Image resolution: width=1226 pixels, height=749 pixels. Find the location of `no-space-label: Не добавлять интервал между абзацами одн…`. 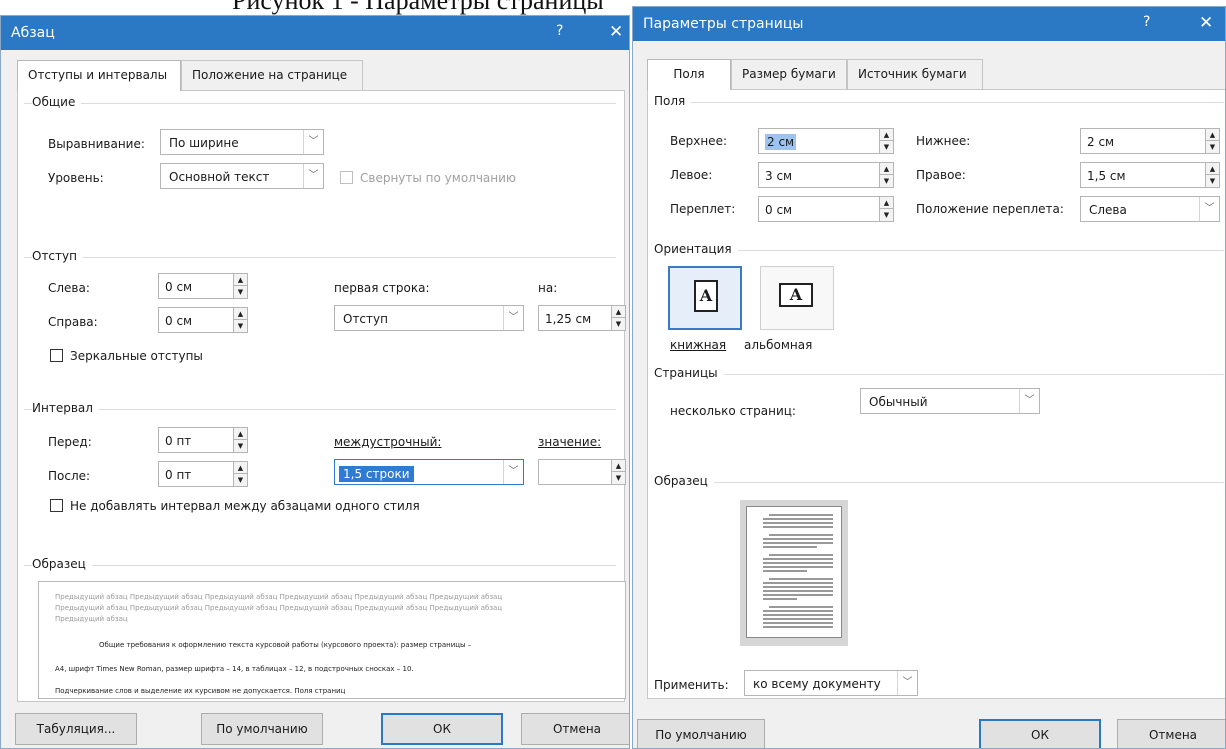

no-space-label: Не добавлять интервал между абзацами одн… is located at coordinates (245, 506).